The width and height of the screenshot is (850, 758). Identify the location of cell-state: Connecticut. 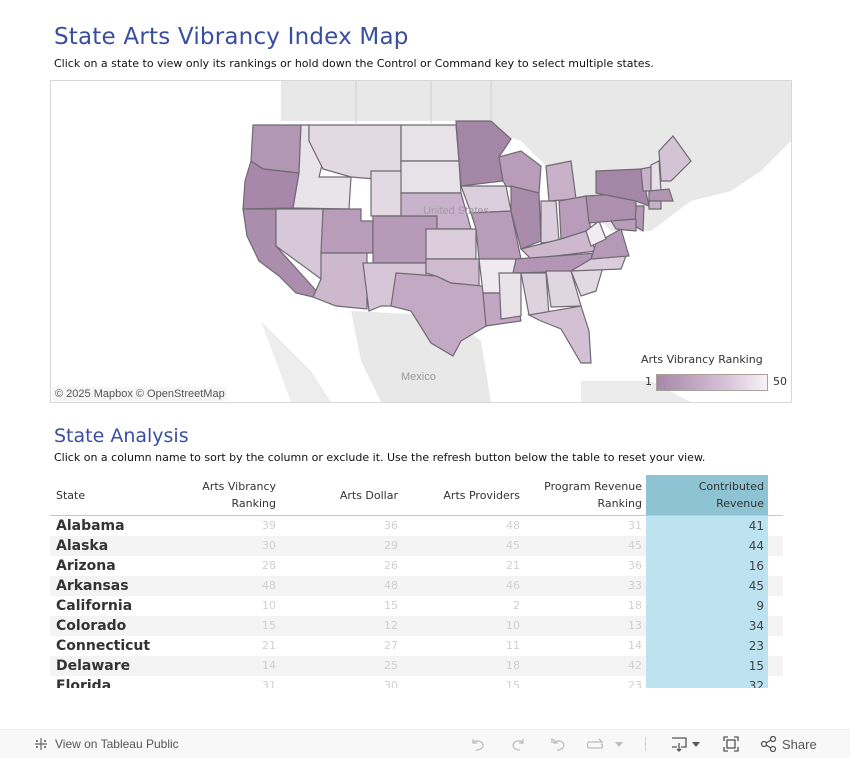
(103, 646).